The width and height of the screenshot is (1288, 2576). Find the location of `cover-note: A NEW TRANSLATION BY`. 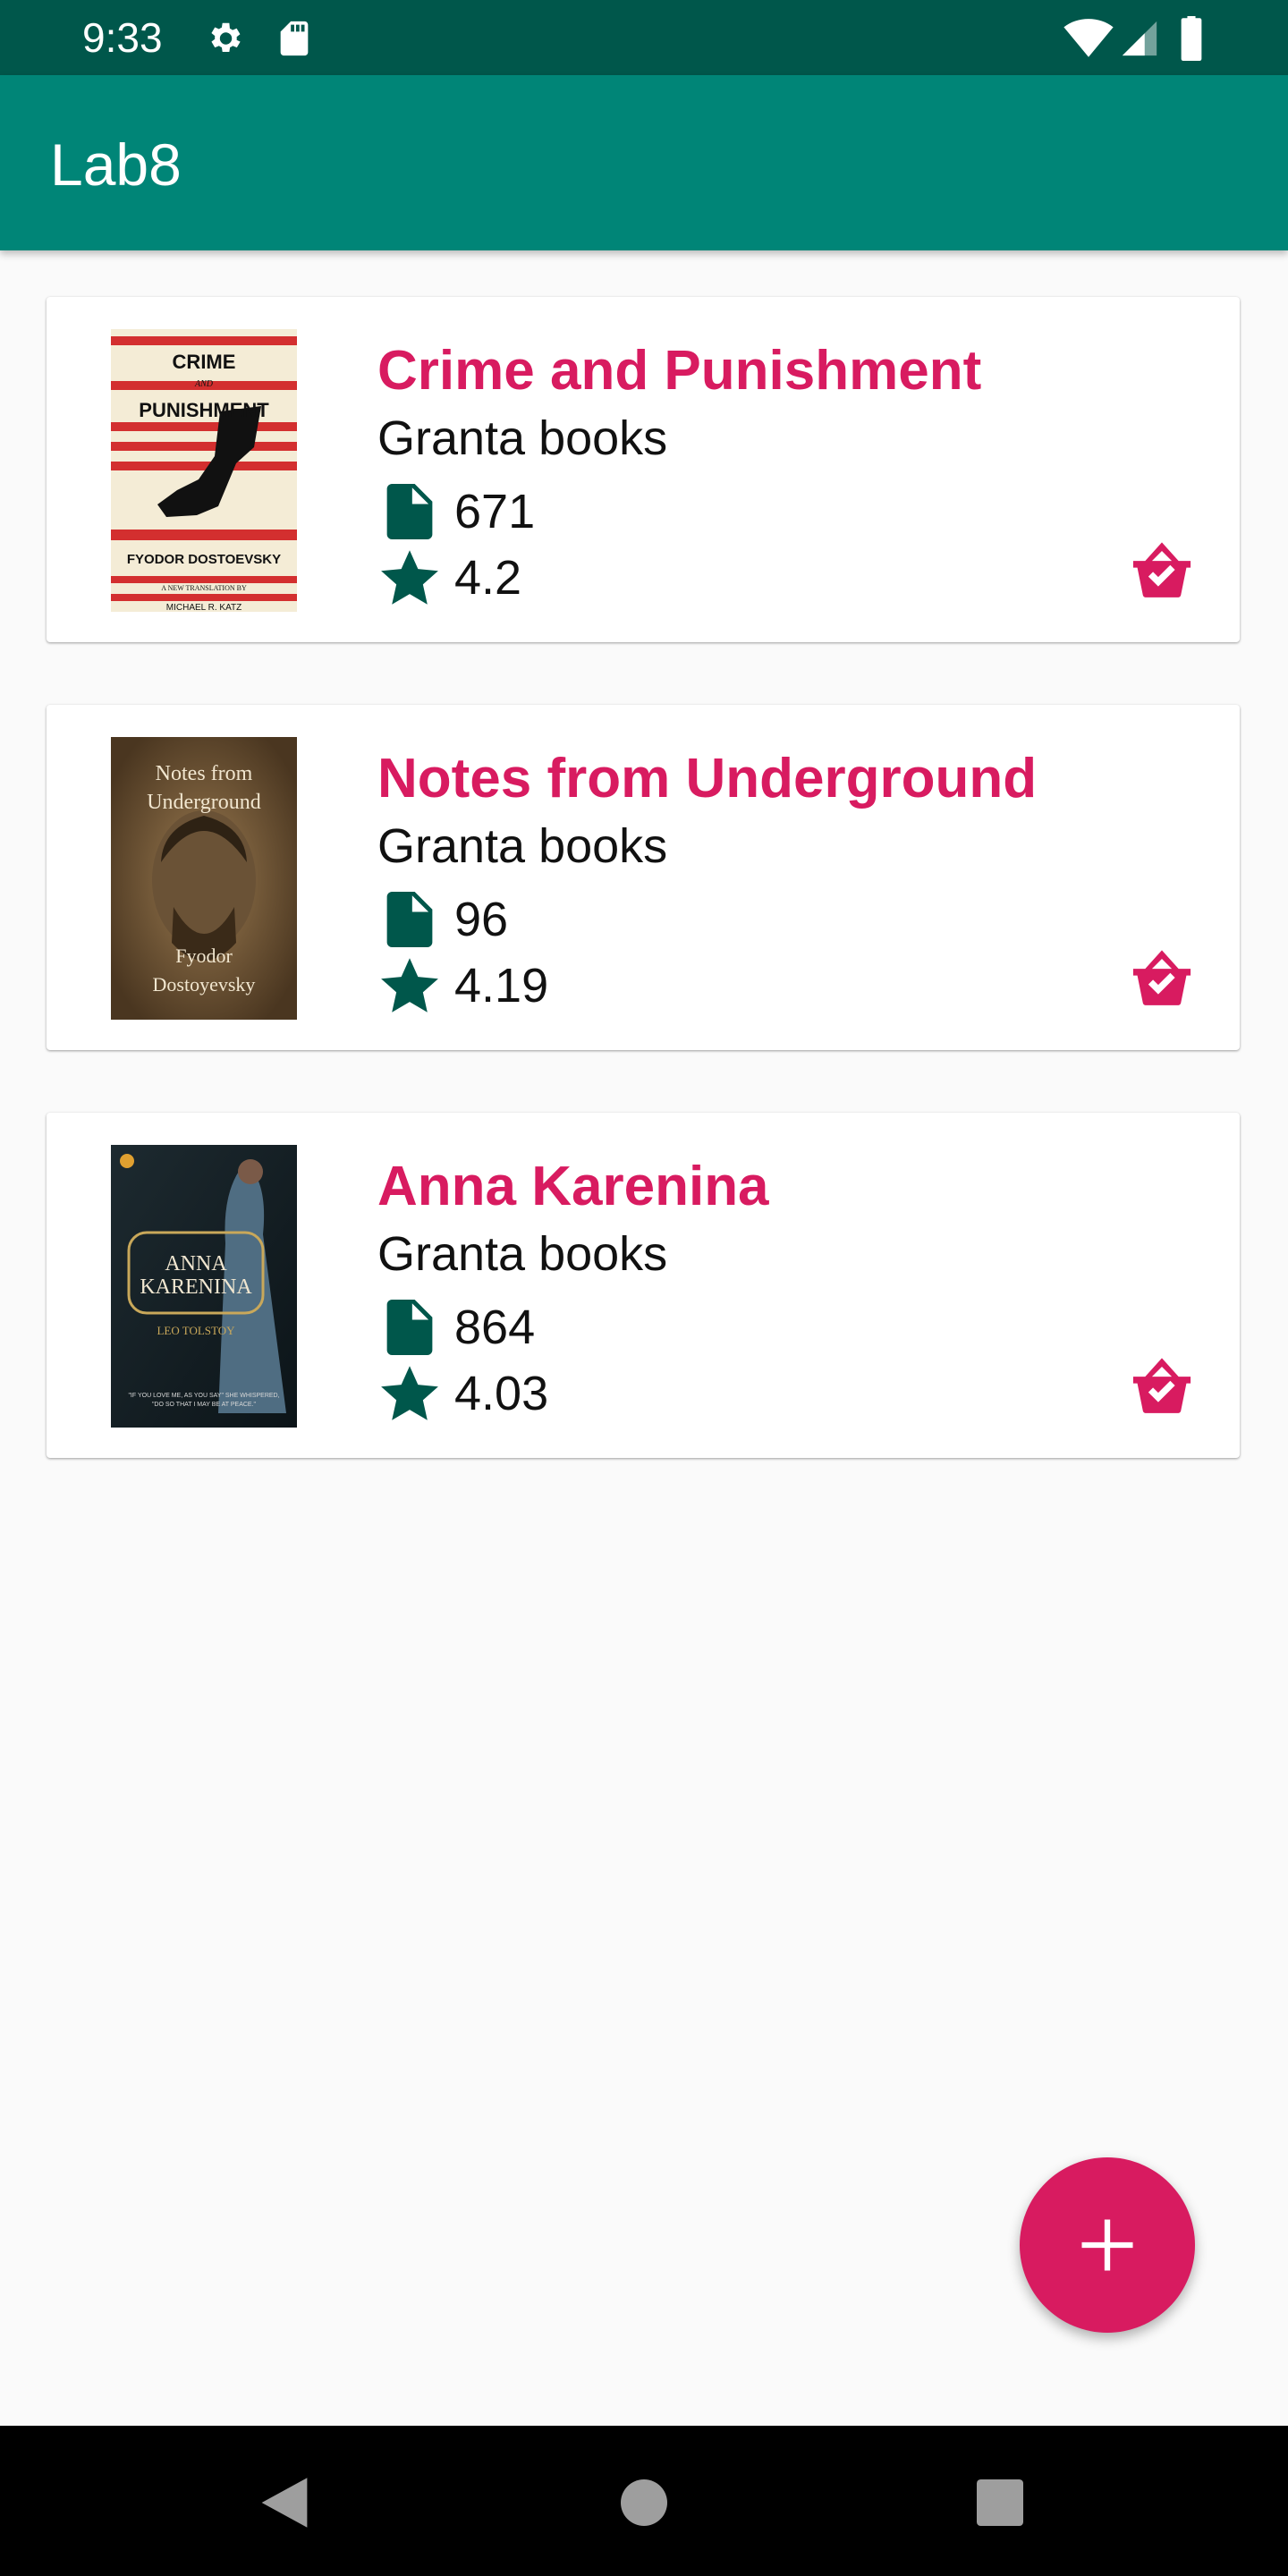

cover-note: A NEW TRANSLATION BY is located at coordinates (204, 588).